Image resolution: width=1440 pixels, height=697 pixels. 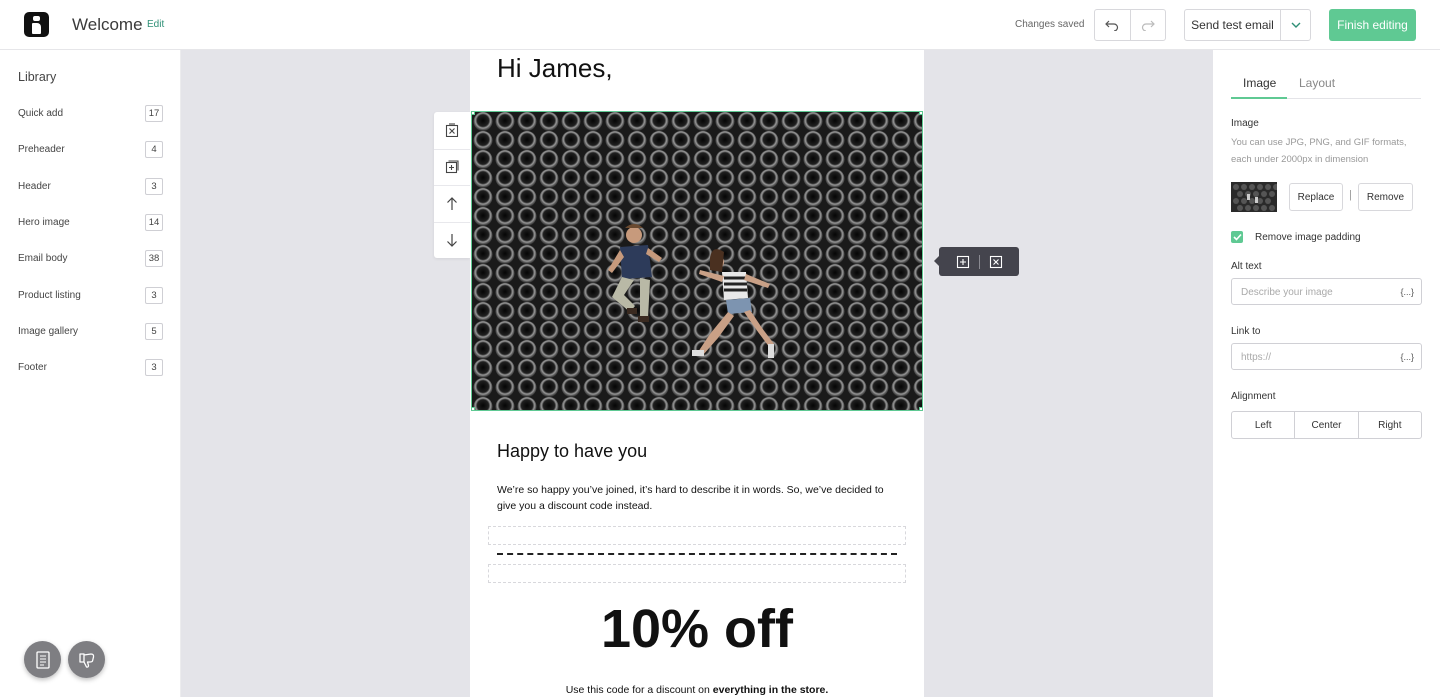 What do you see at coordinates (37, 77) in the screenshot?
I see `library-title: Library` at bounding box center [37, 77].